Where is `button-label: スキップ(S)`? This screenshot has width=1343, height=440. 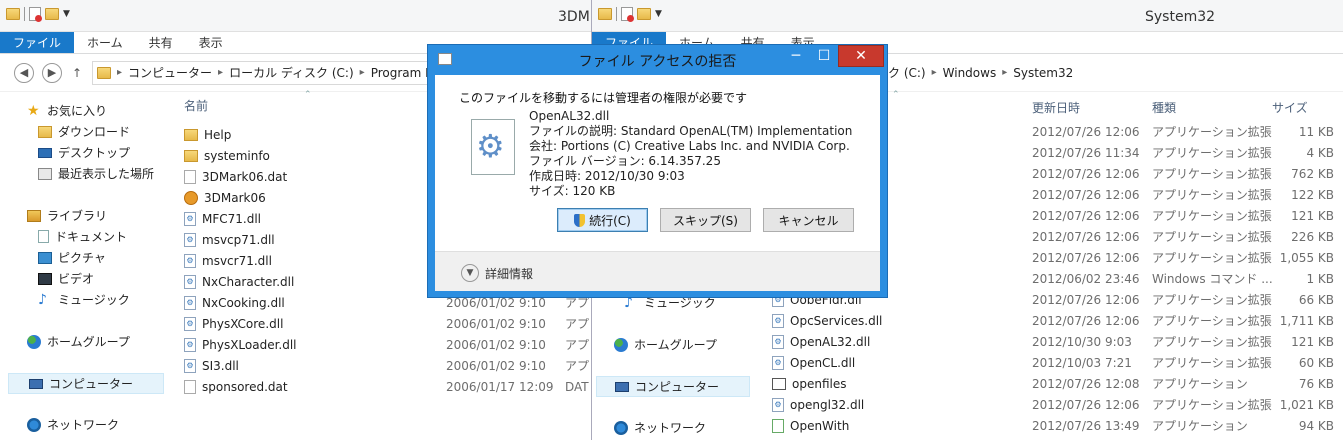
button-label: スキップ(S) is located at coordinates (705, 220).